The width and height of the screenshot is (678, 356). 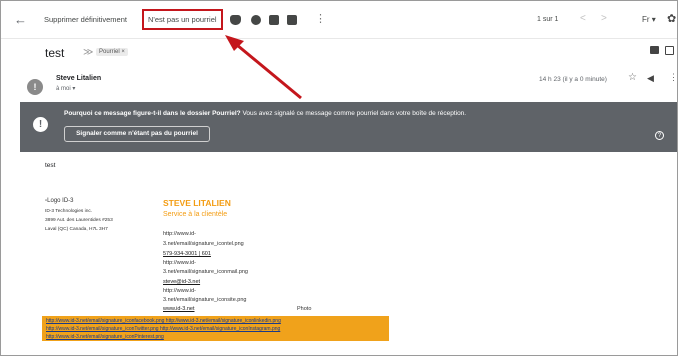 I want to click on folder-icon, so click(x=292, y=20).